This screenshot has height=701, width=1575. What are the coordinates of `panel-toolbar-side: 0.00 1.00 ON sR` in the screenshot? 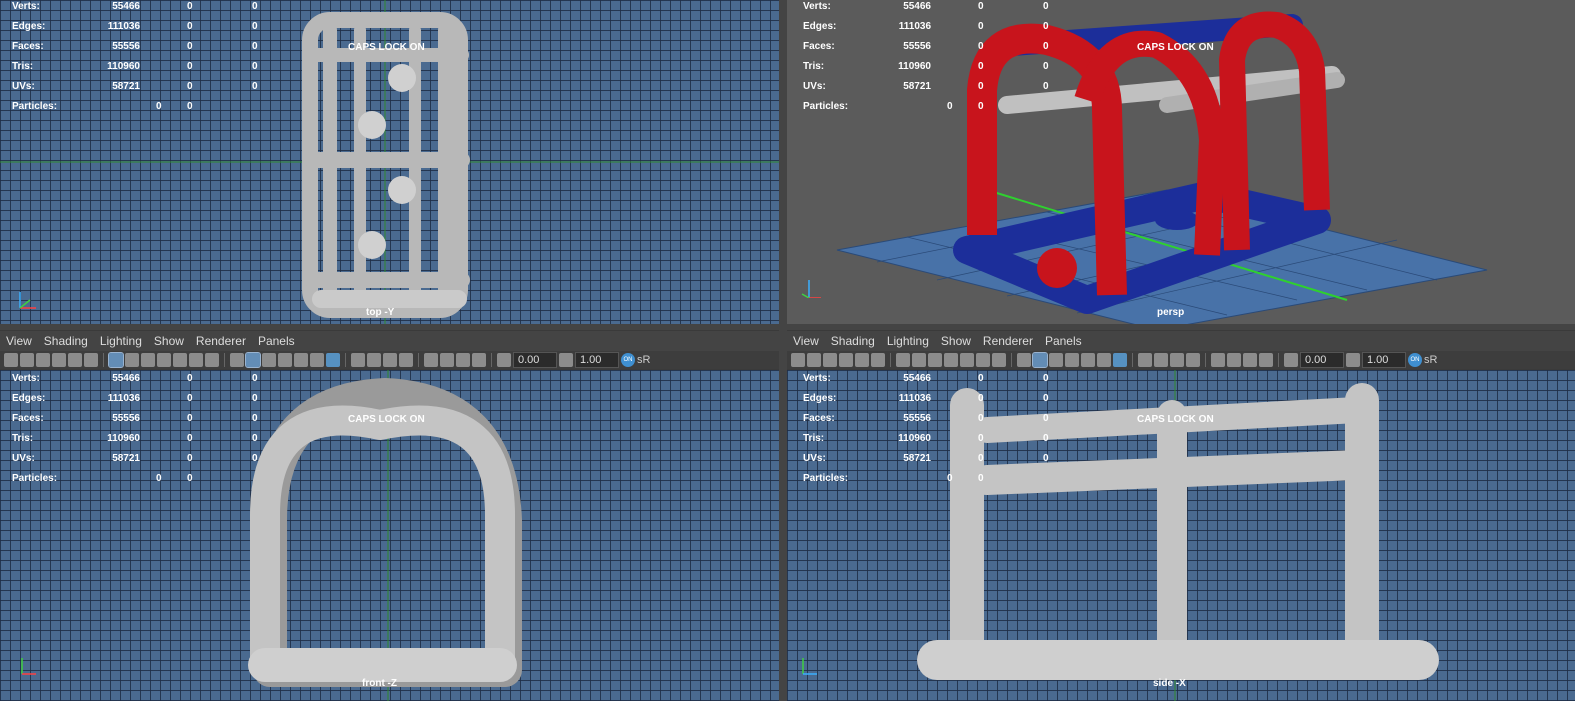 It's located at (1181, 360).